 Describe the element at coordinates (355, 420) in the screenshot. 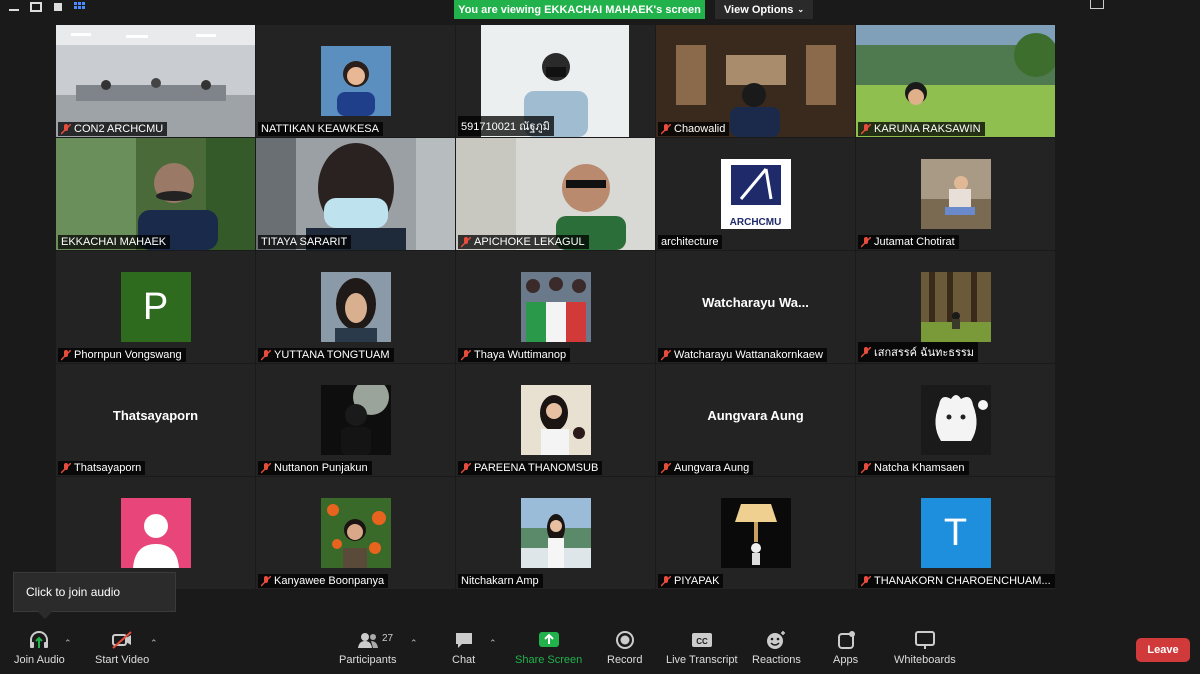

I see `participant-tile: Nuttanon Punjakun` at that location.